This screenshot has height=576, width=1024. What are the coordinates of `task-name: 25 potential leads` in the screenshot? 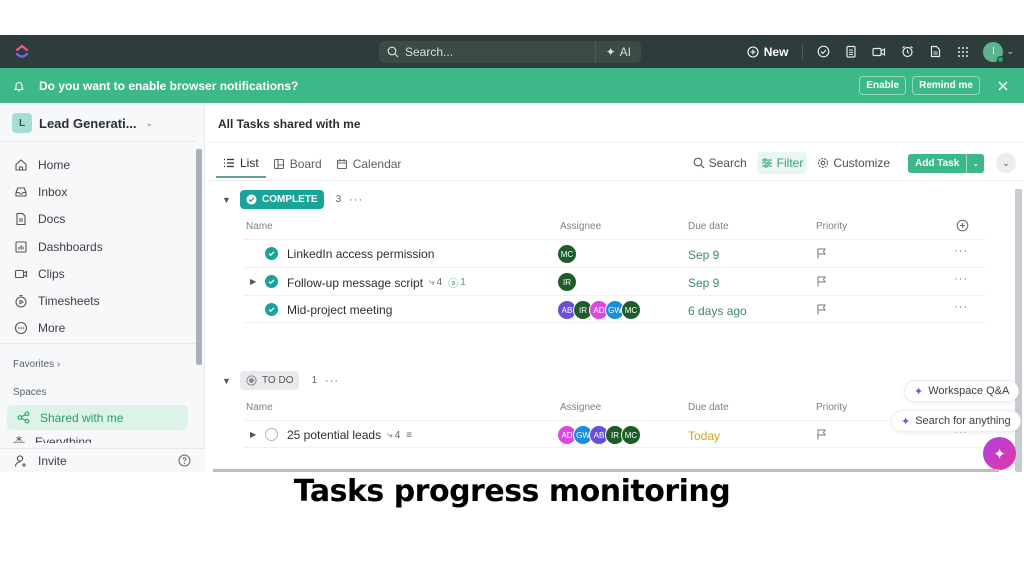 It's located at (334, 435).